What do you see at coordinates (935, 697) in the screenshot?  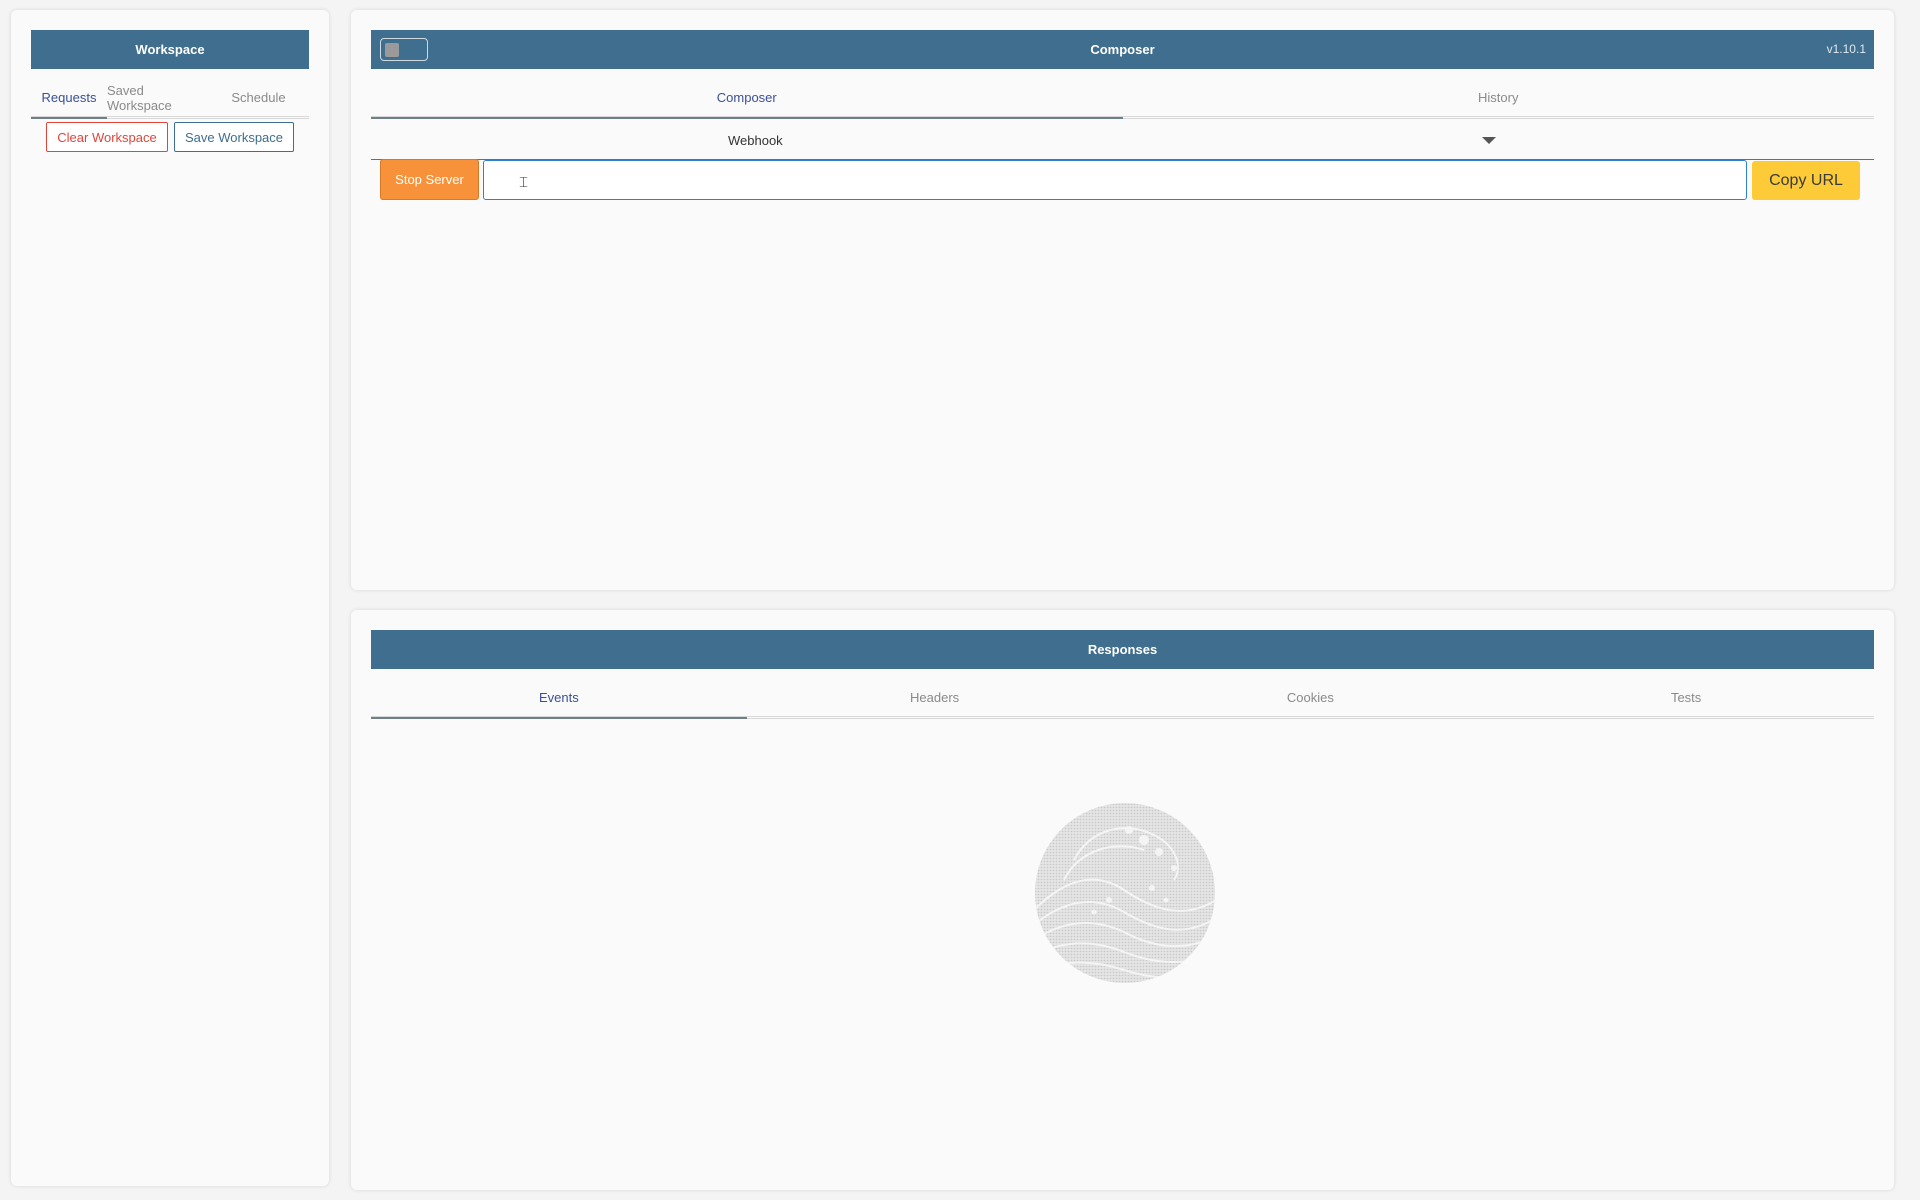 I see `tab-headers: Headers` at bounding box center [935, 697].